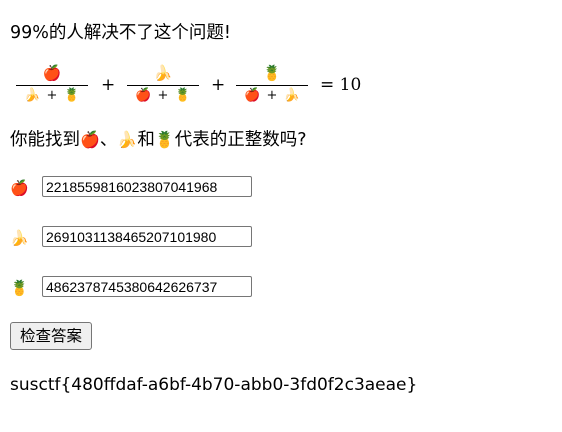 Image resolution: width=562 pixels, height=432 pixels. I want to click on numerator-apple-icon: 🍎, so click(52, 73).